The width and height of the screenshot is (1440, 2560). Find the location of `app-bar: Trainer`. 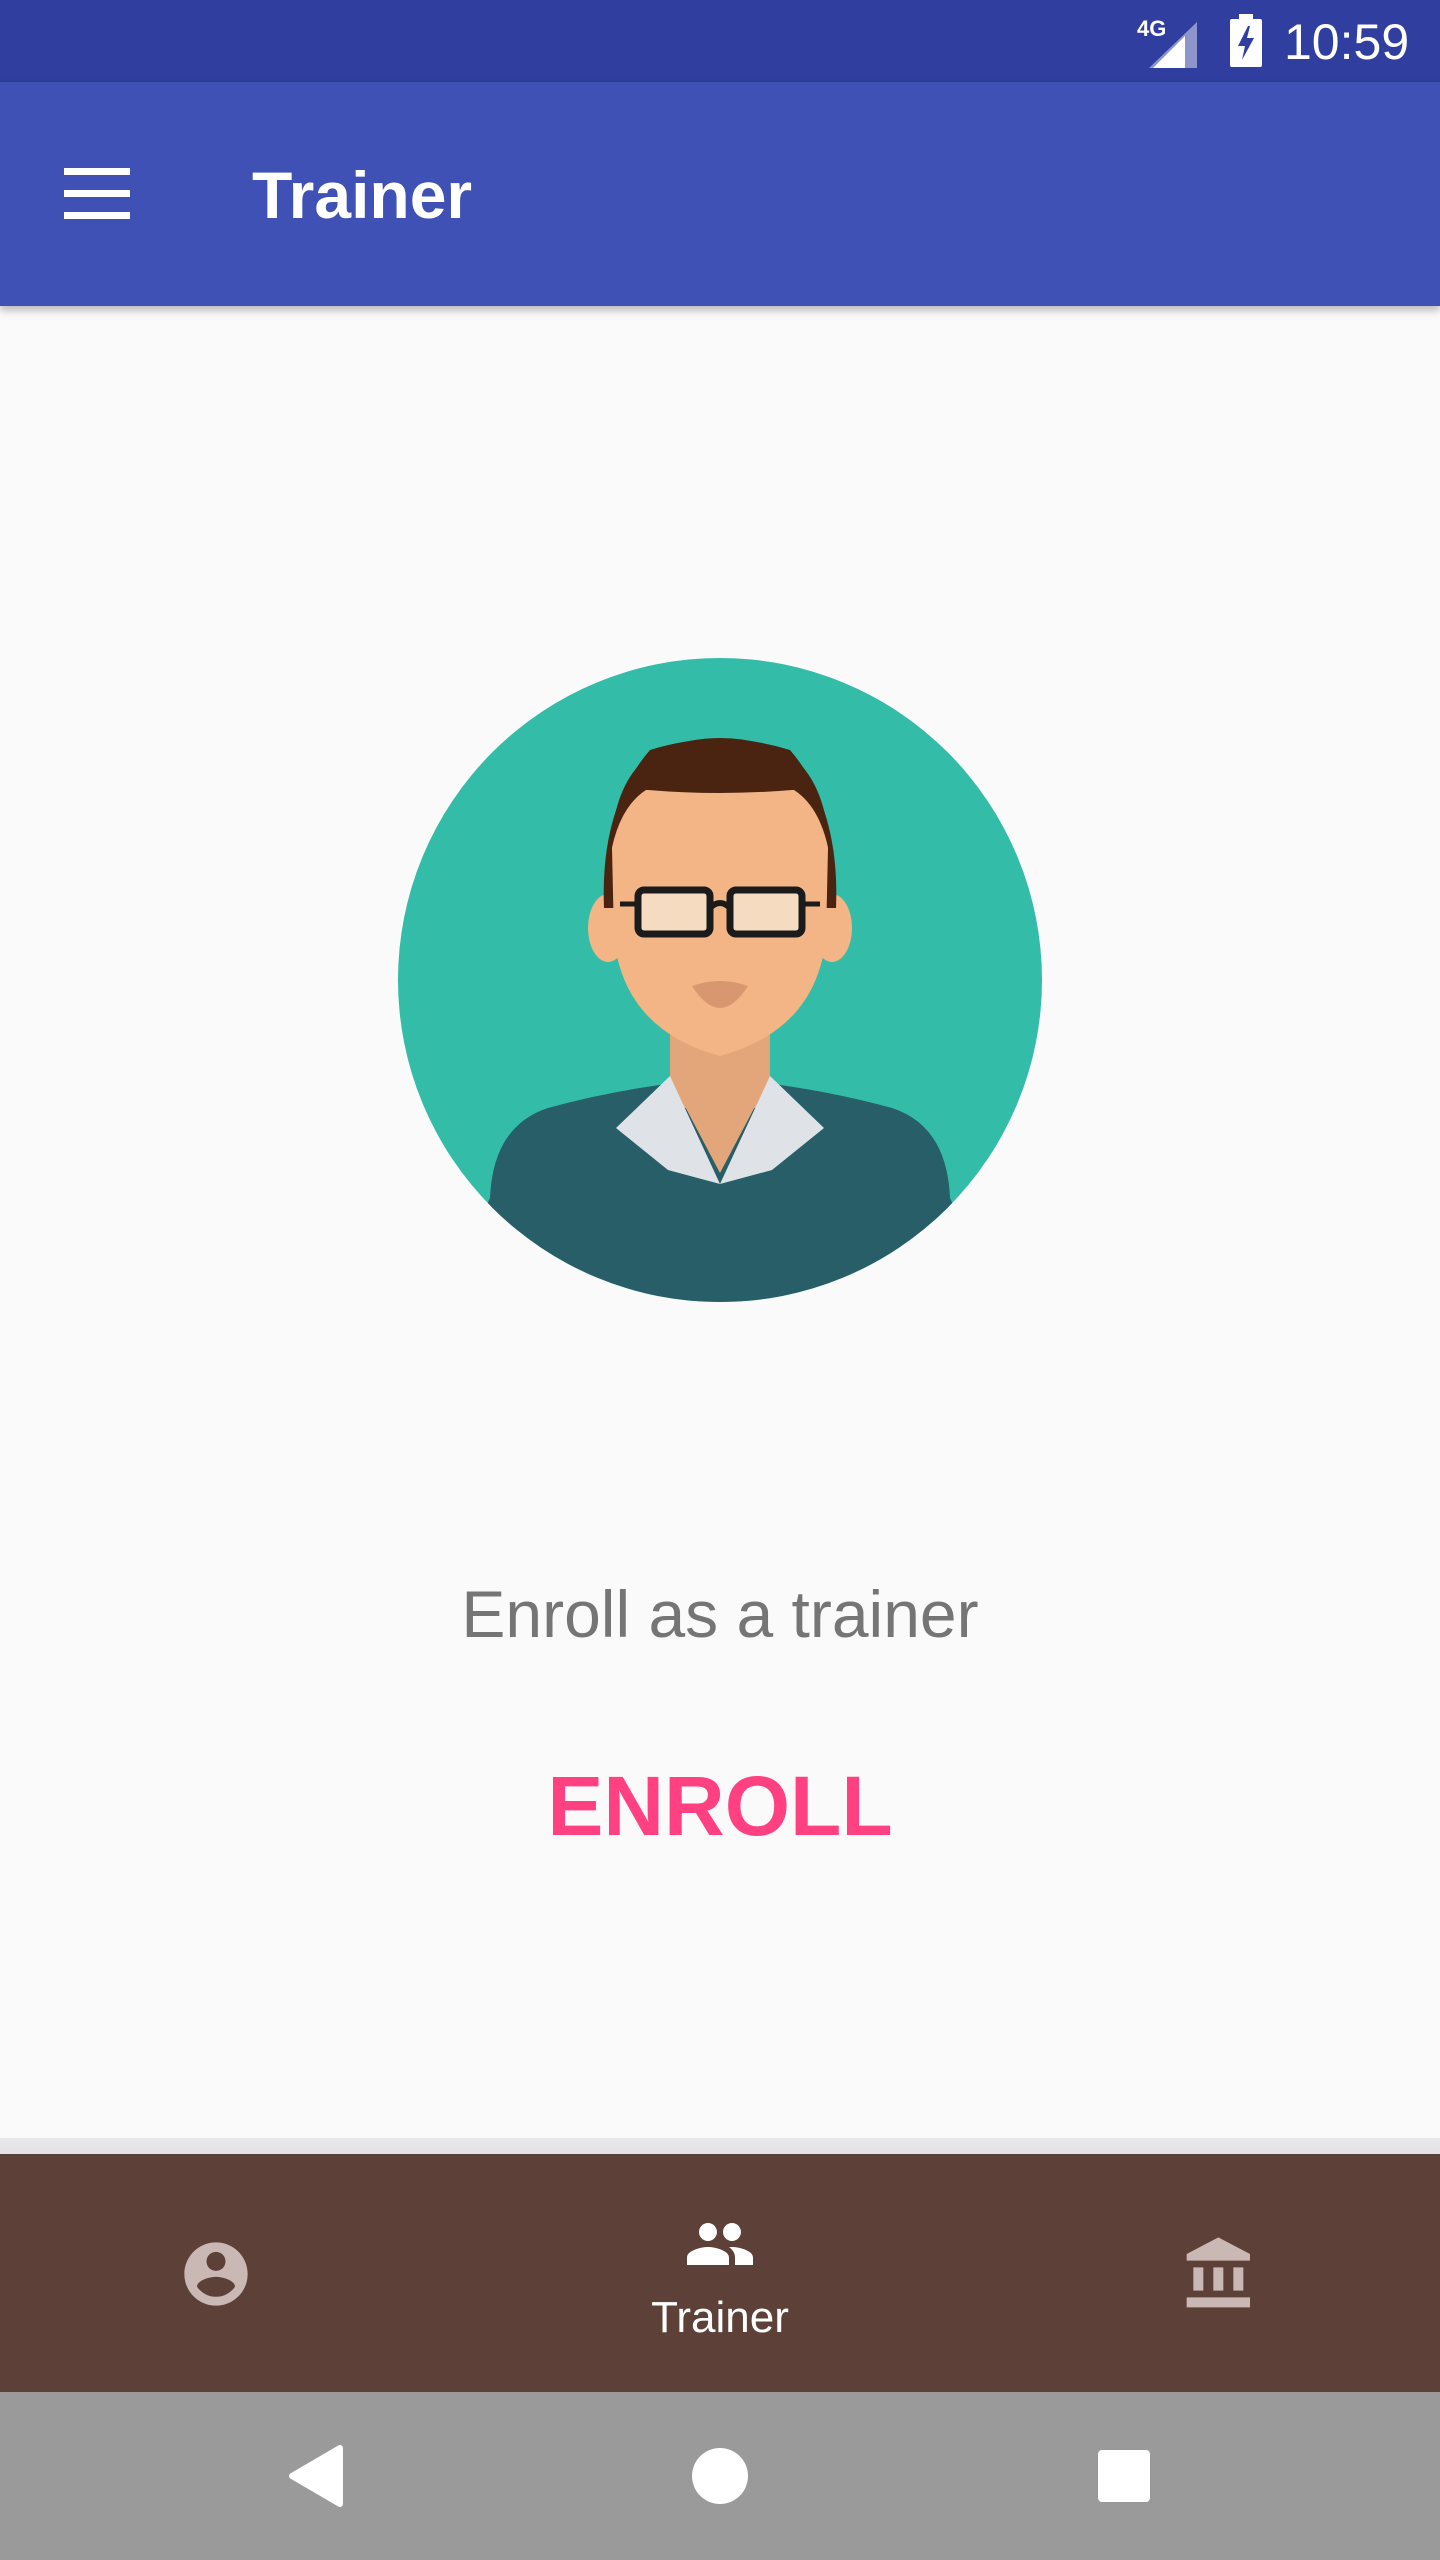

app-bar: Trainer is located at coordinates (720, 194).